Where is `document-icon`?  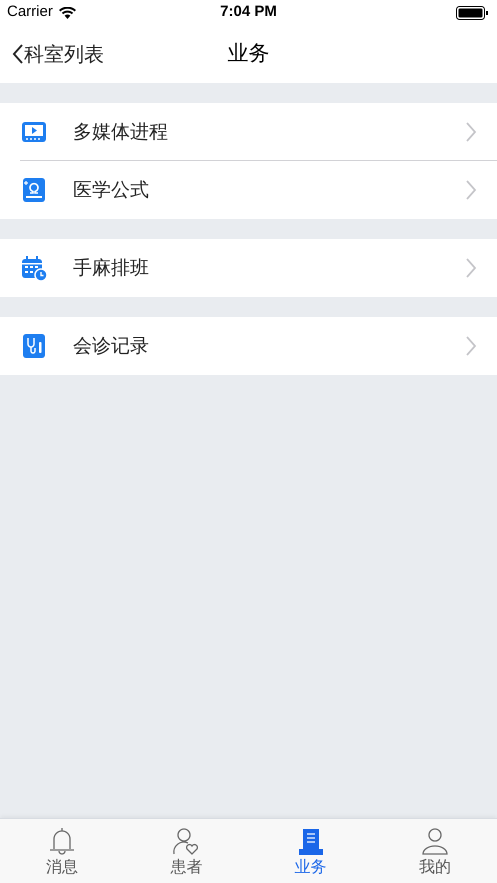 document-icon is located at coordinates (310, 841).